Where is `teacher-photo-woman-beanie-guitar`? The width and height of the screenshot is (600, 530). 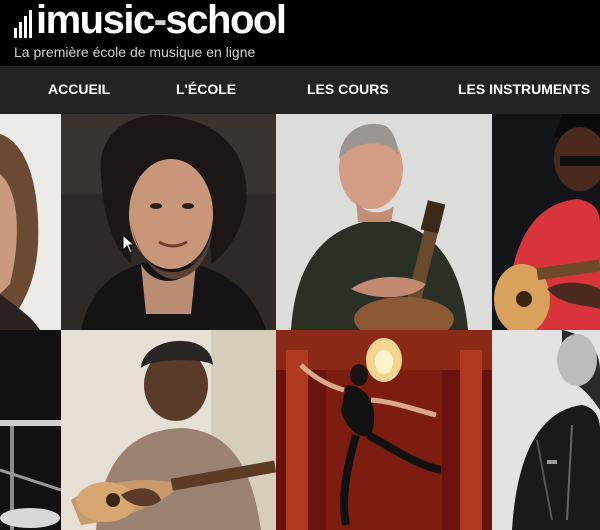 teacher-photo-woman-beanie-guitar is located at coordinates (168, 430).